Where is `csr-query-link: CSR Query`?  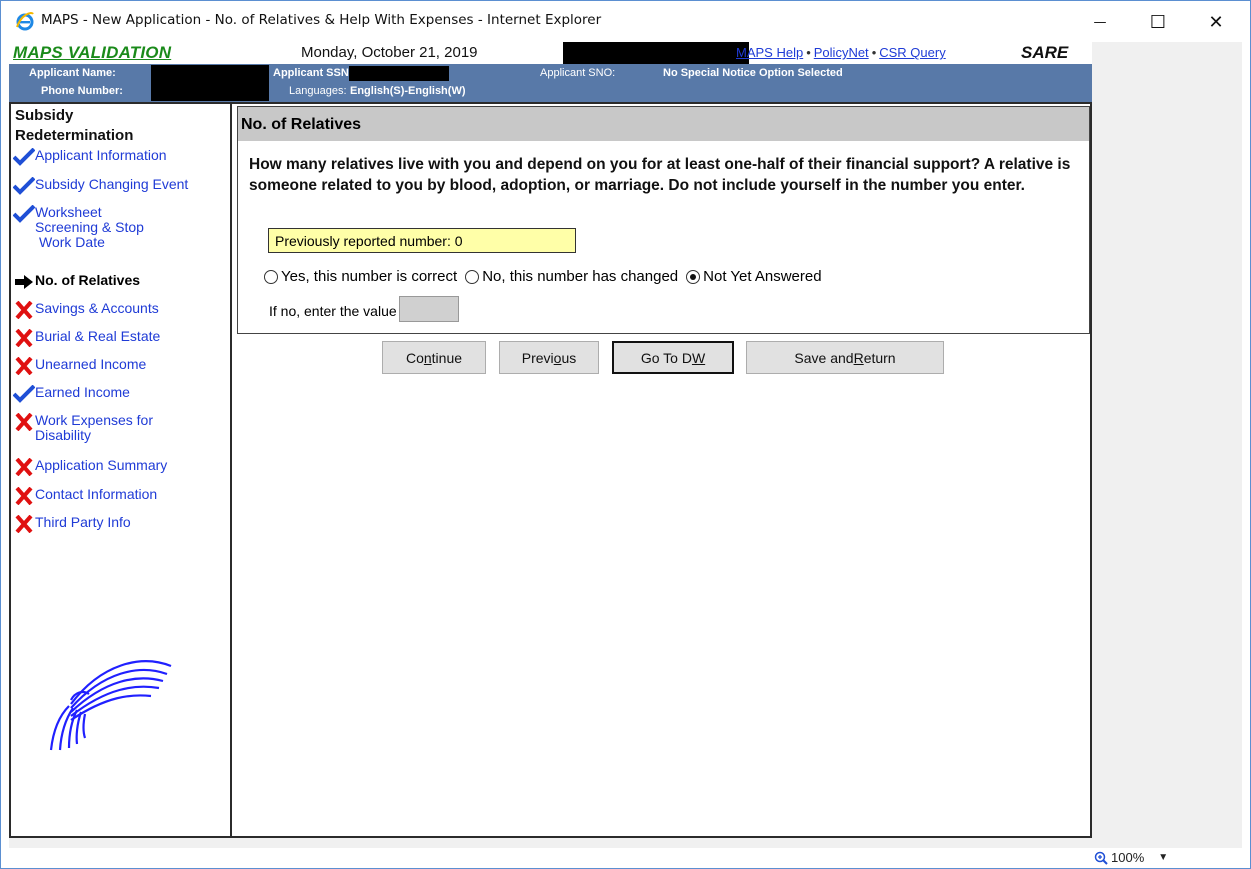 csr-query-link: CSR Query is located at coordinates (912, 52).